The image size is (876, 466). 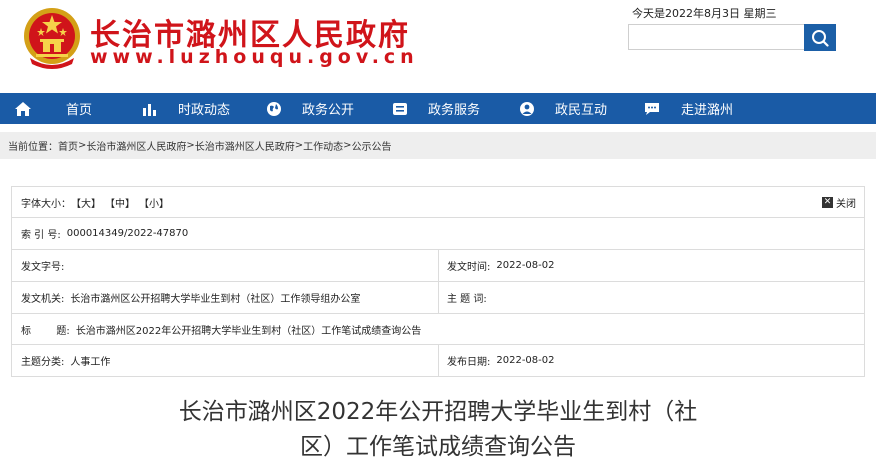 What do you see at coordinates (254, 57) in the screenshot?
I see `site-url: www.luzhouqu.gov.cn` at bounding box center [254, 57].